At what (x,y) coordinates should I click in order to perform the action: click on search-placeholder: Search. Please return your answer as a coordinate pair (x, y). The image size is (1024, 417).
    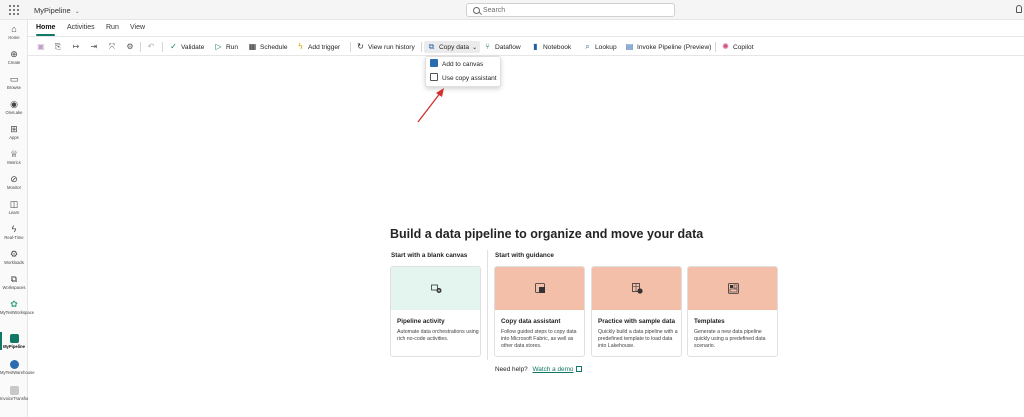
    Looking at the image, I should click on (494, 10).